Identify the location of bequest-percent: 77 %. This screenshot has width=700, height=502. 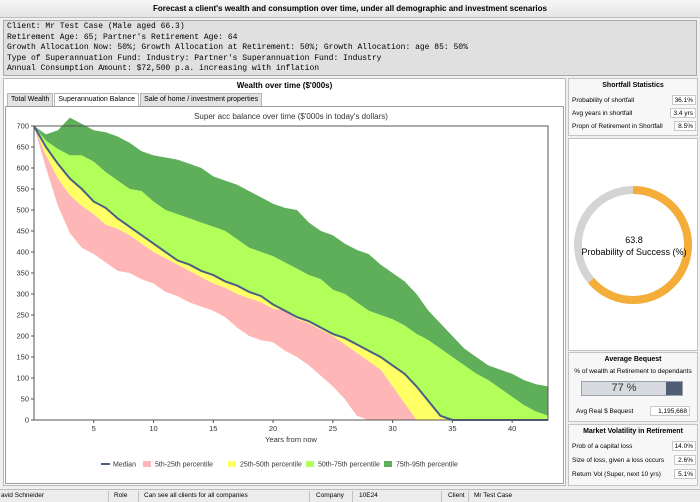
(624, 388).